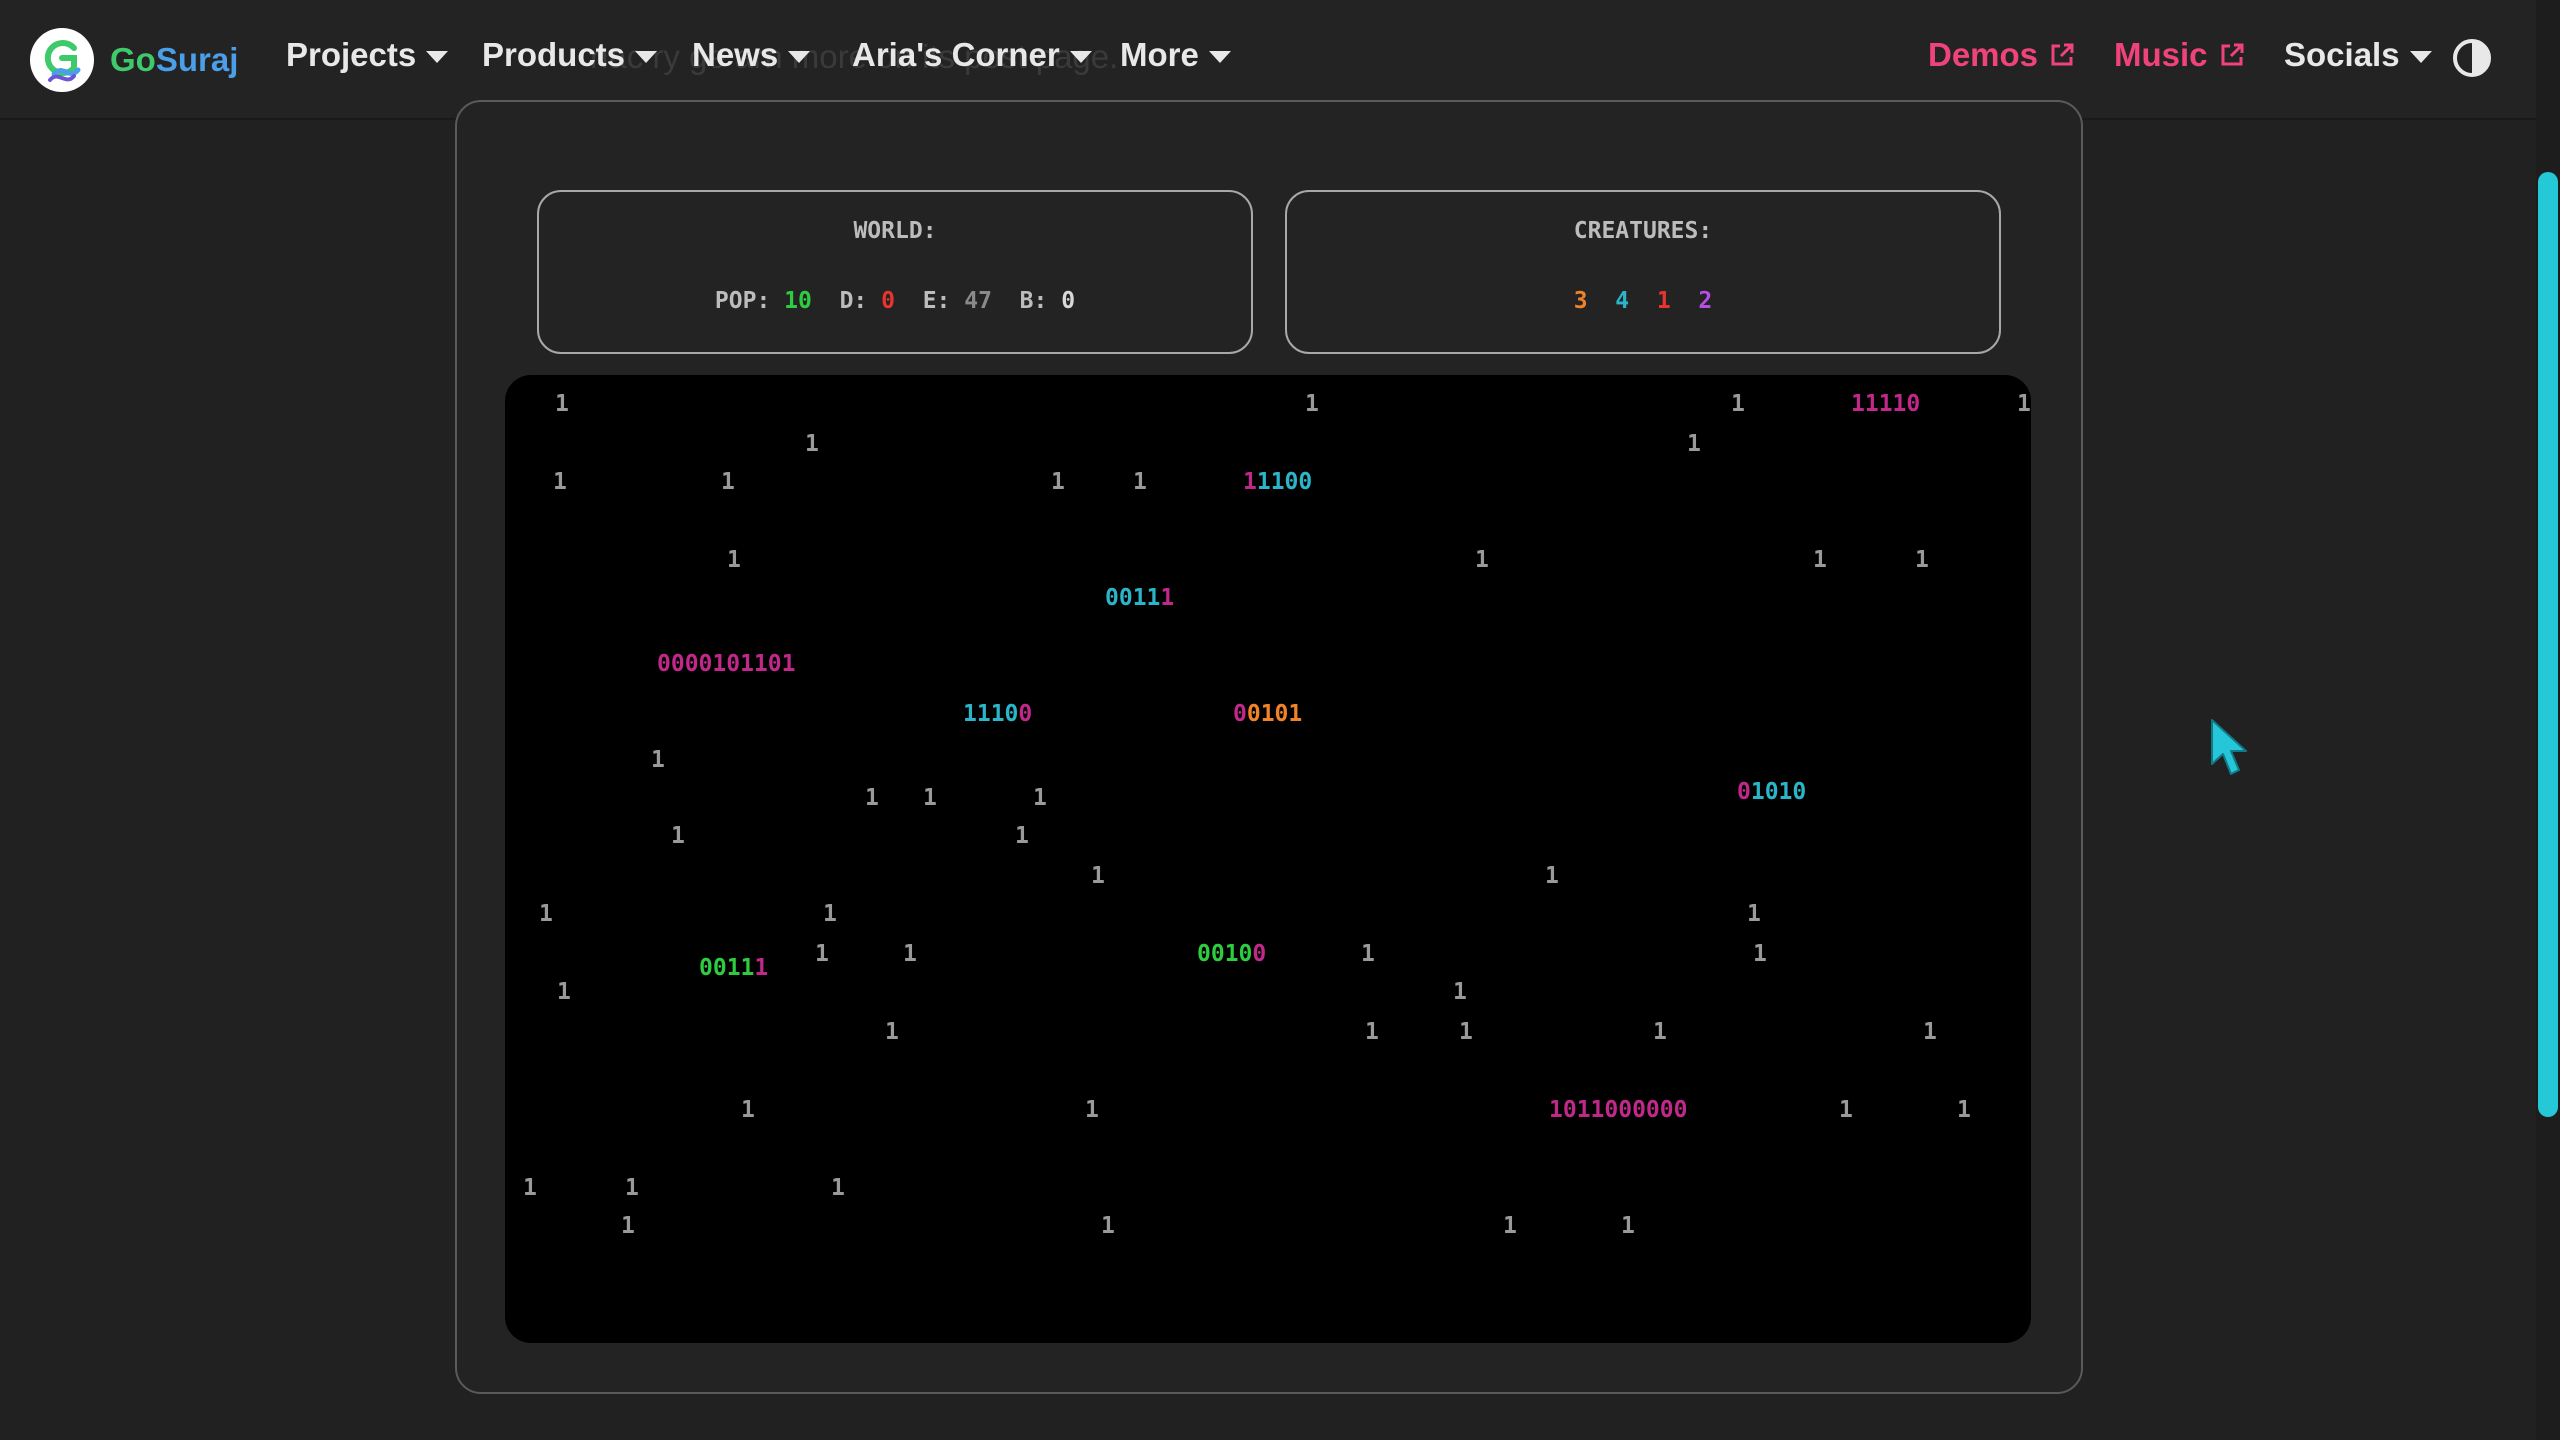 Image resolution: width=2560 pixels, height=1440 pixels. I want to click on scrollbar-thumb, so click(2548, 644).